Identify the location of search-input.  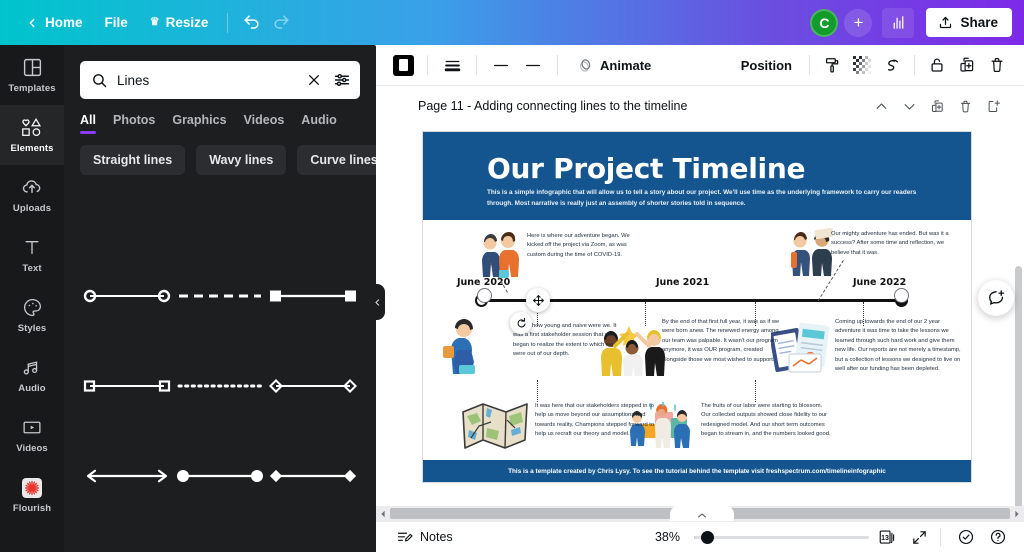
(207, 80).